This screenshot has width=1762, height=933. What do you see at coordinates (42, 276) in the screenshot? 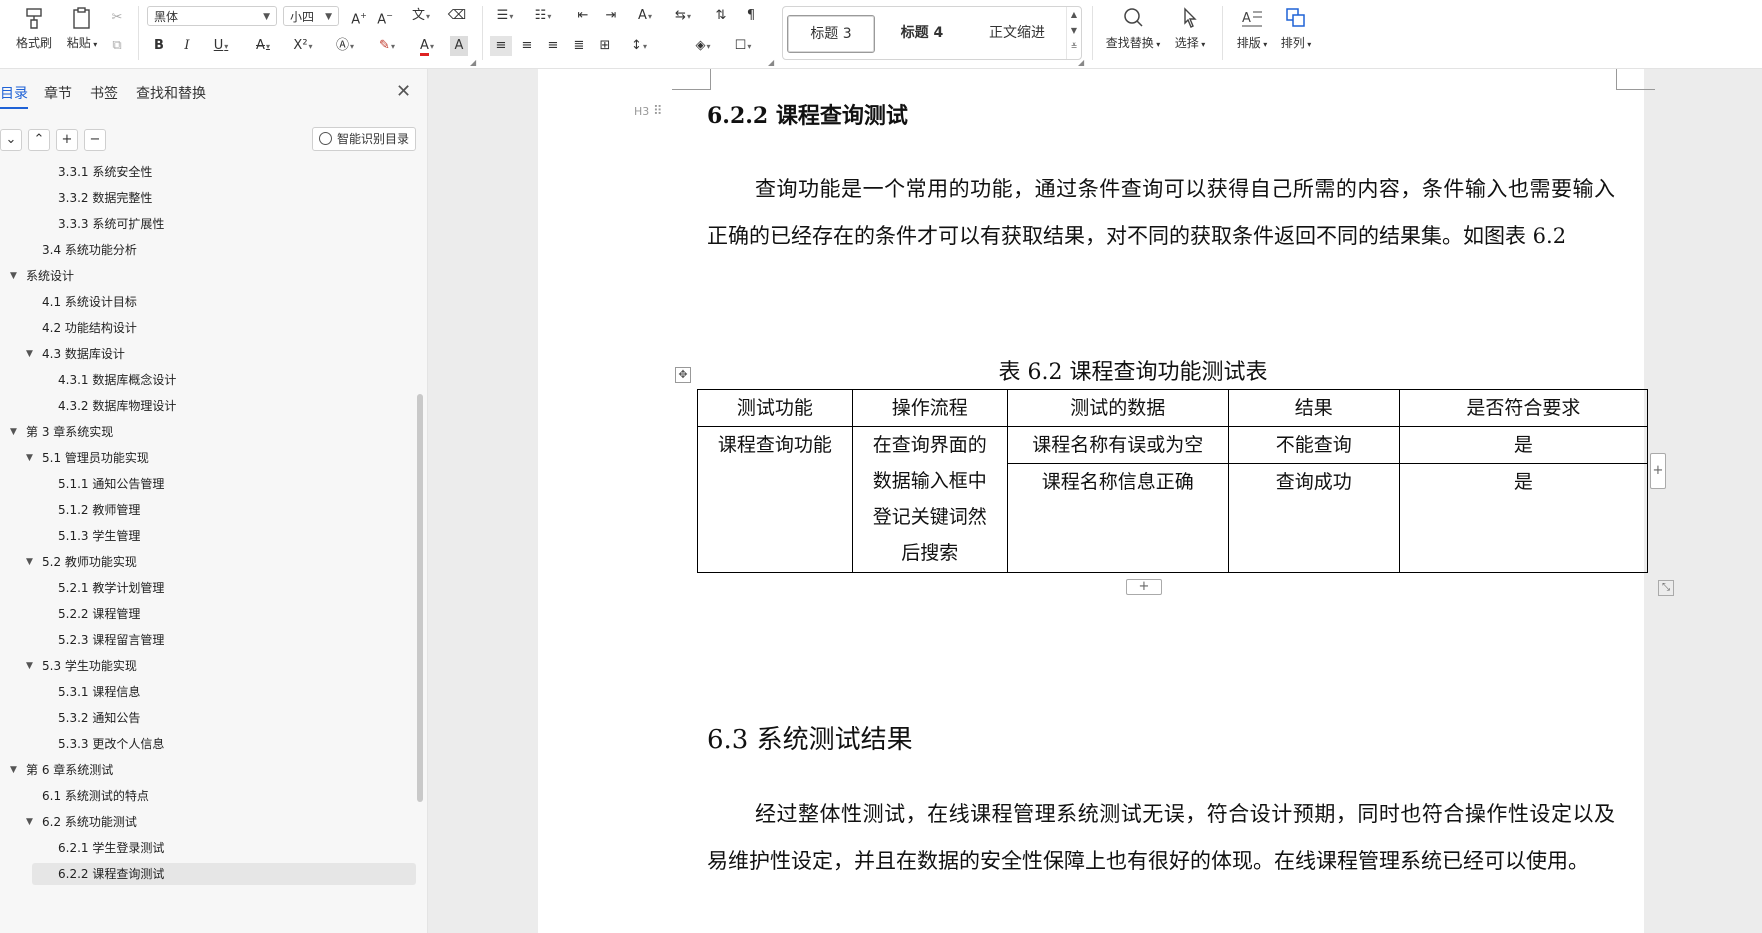
I see `toc-item: ▼ 系统设计` at bounding box center [42, 276].